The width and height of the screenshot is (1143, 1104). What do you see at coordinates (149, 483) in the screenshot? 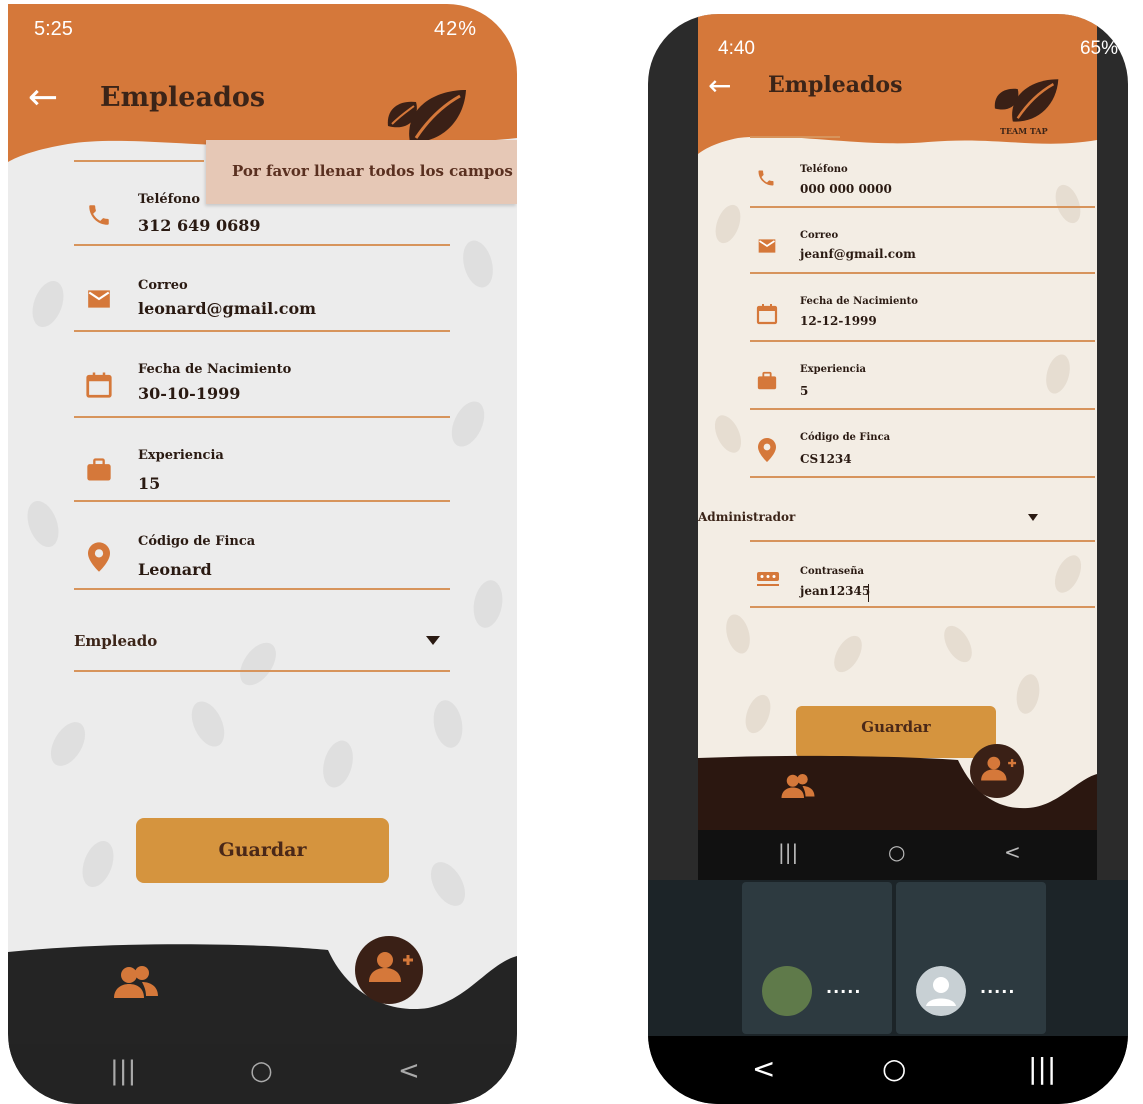
I see `experience-input: 15` at bounding box center [149, 483].